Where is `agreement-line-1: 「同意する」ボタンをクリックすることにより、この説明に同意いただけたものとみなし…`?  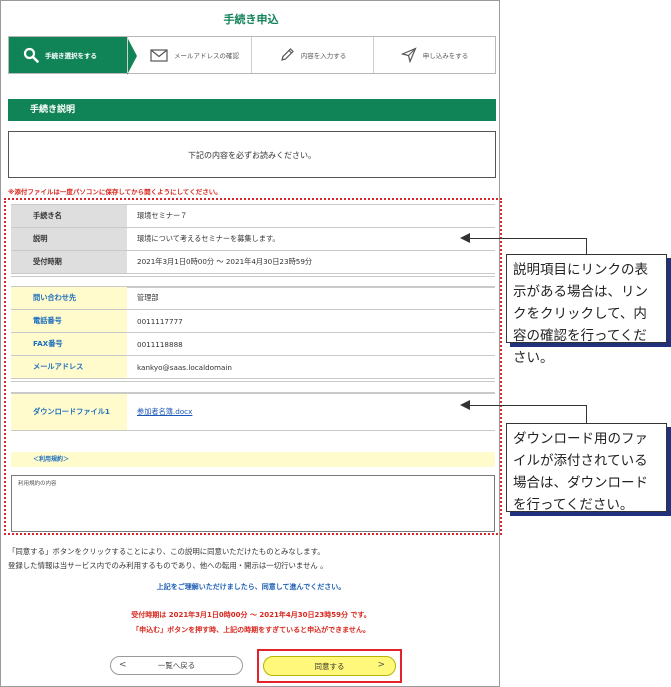
agreement-line-1: 「同意する」ボタンをクリックすることにより、この説明に同意いただけたものとみなし… is located at coordinates (166, 551).